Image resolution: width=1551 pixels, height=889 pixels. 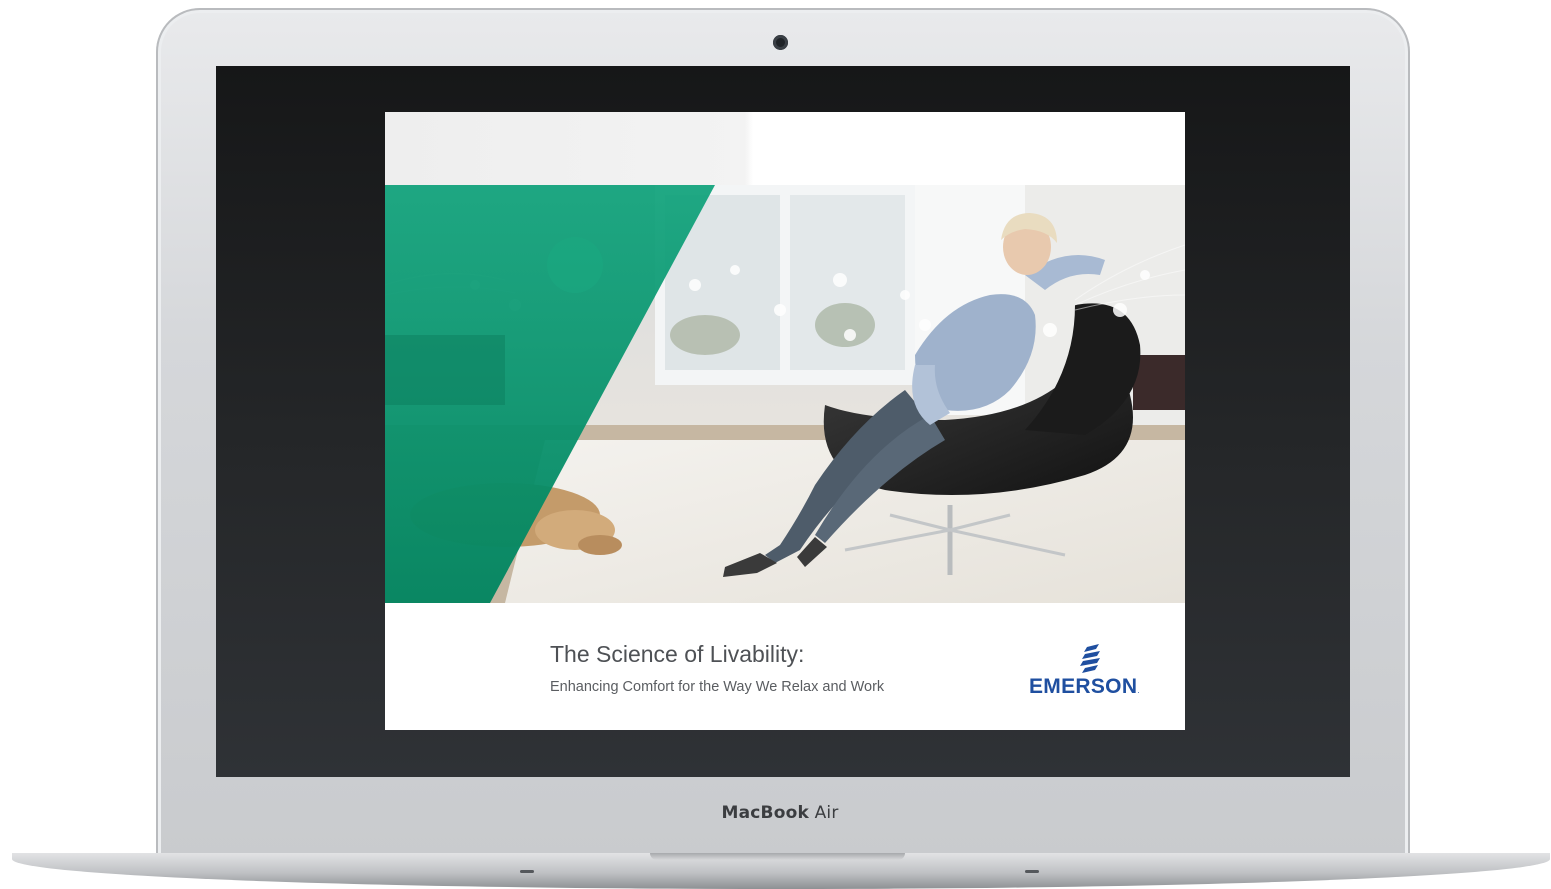 I want to click on cover-top-band, so click(x=785, y=148).